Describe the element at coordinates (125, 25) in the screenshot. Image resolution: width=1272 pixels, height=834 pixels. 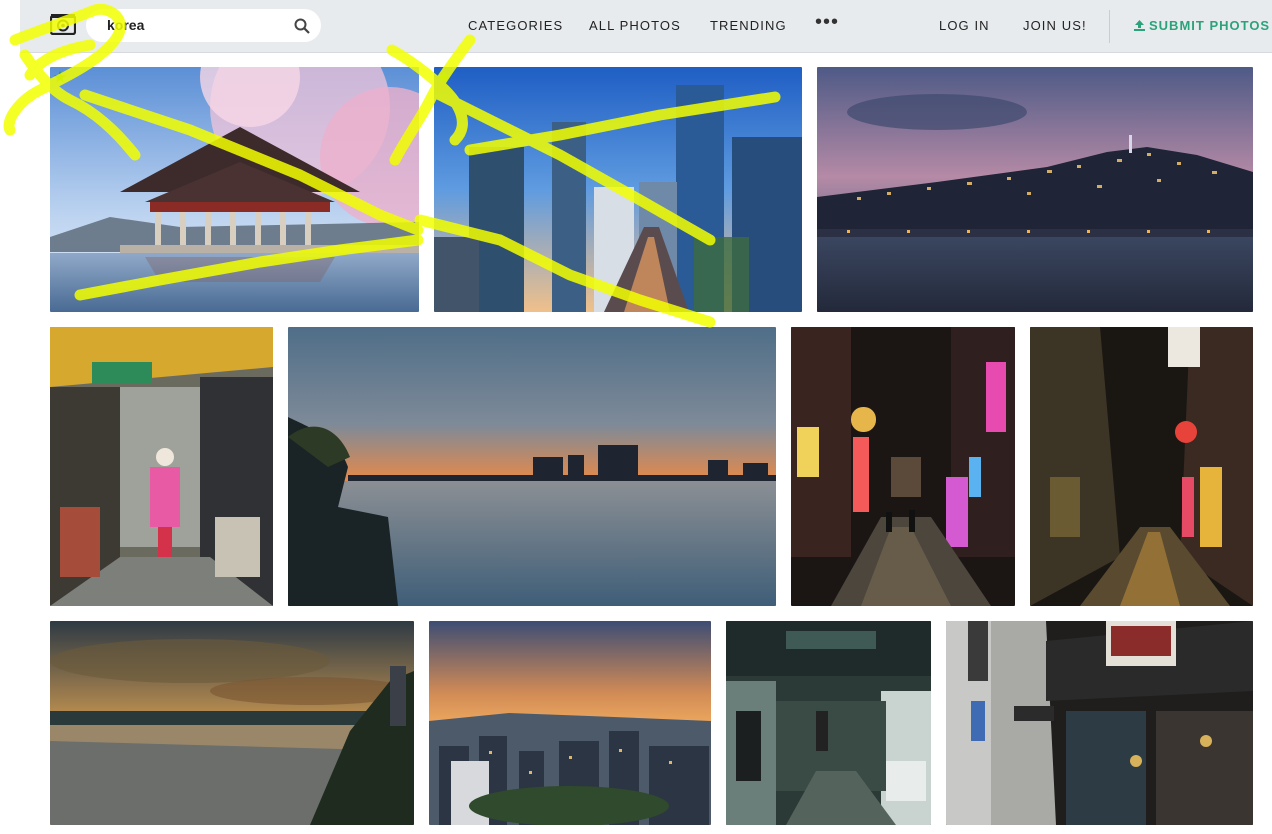
I see `search-input: korea` at that location.